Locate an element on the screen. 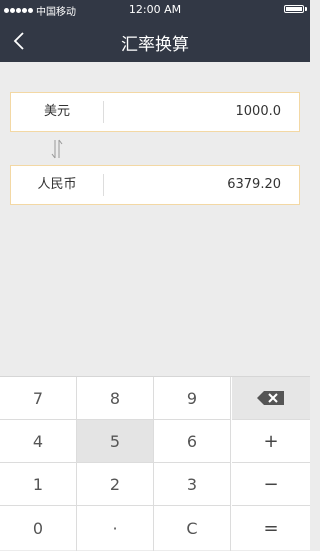  nav-bar: 汇率换算 is located at coordinates (155, 41).